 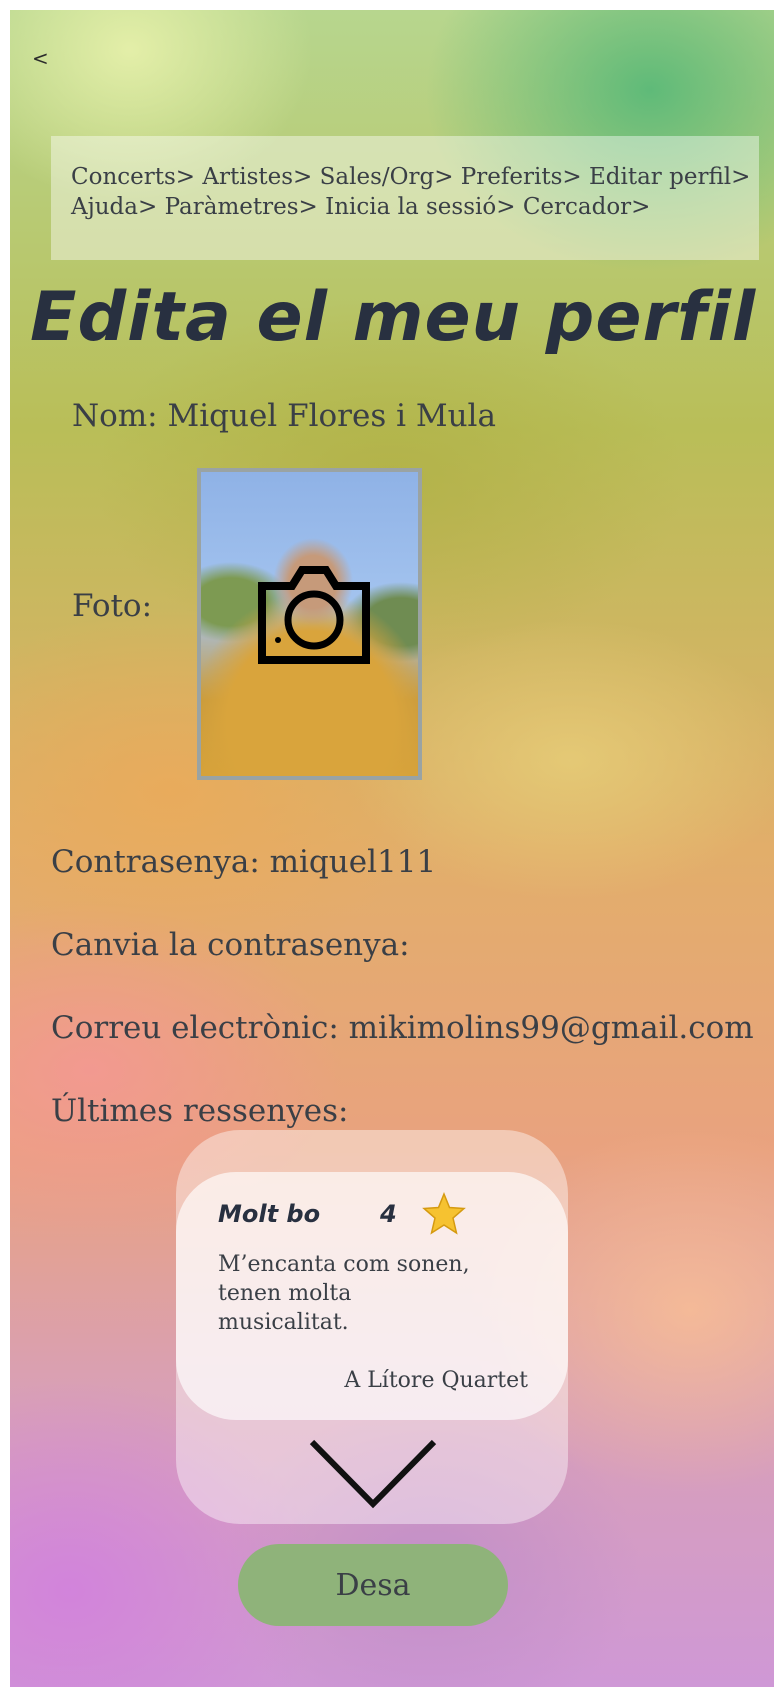 What do you see at coordinates (257, 177) in the screenshot?
I see `nav-link-artistes: Artistes>` at bounding box center [257, 177].